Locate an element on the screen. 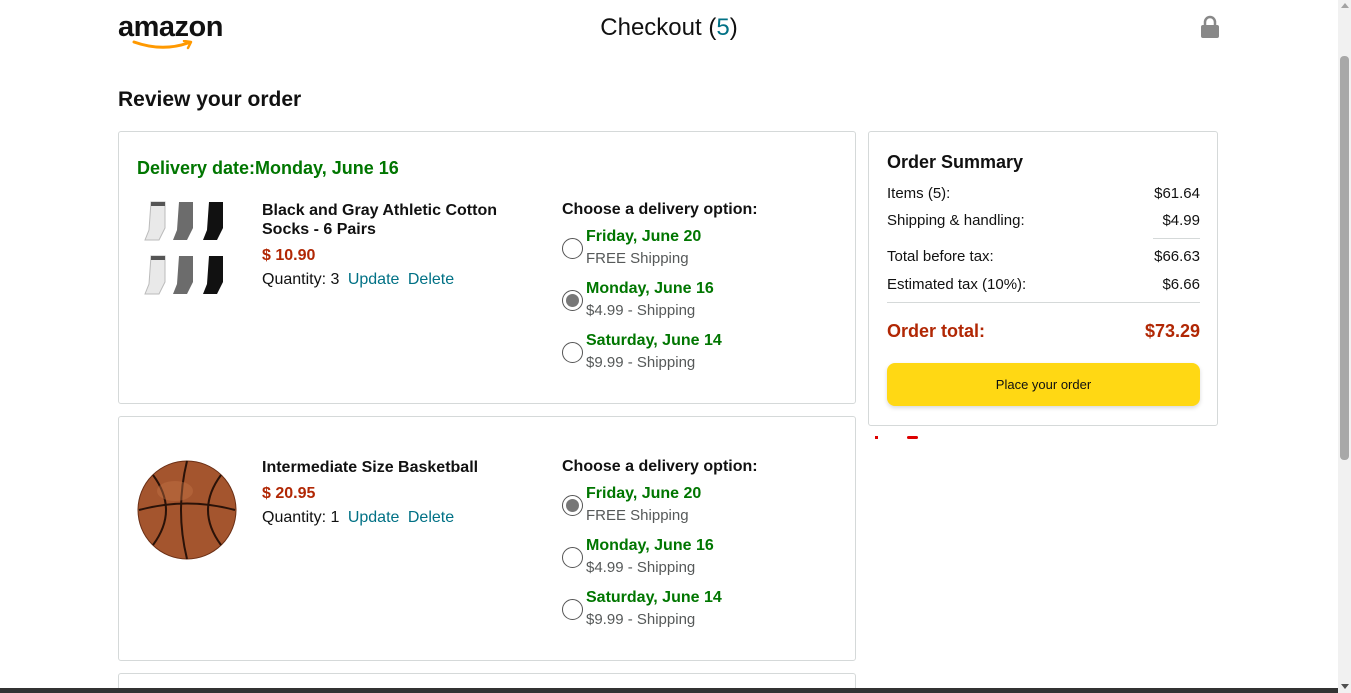  product-name: Intermediate Size Basketball is located at coordinates (370, 467).